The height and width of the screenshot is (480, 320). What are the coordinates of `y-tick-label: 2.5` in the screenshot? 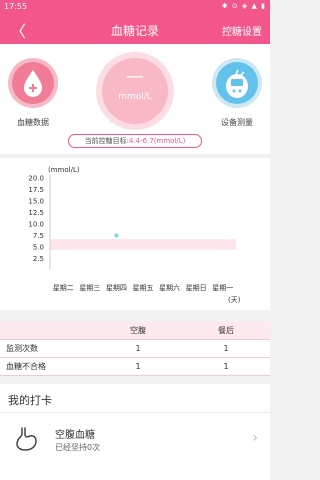 It's located at (38, 259).